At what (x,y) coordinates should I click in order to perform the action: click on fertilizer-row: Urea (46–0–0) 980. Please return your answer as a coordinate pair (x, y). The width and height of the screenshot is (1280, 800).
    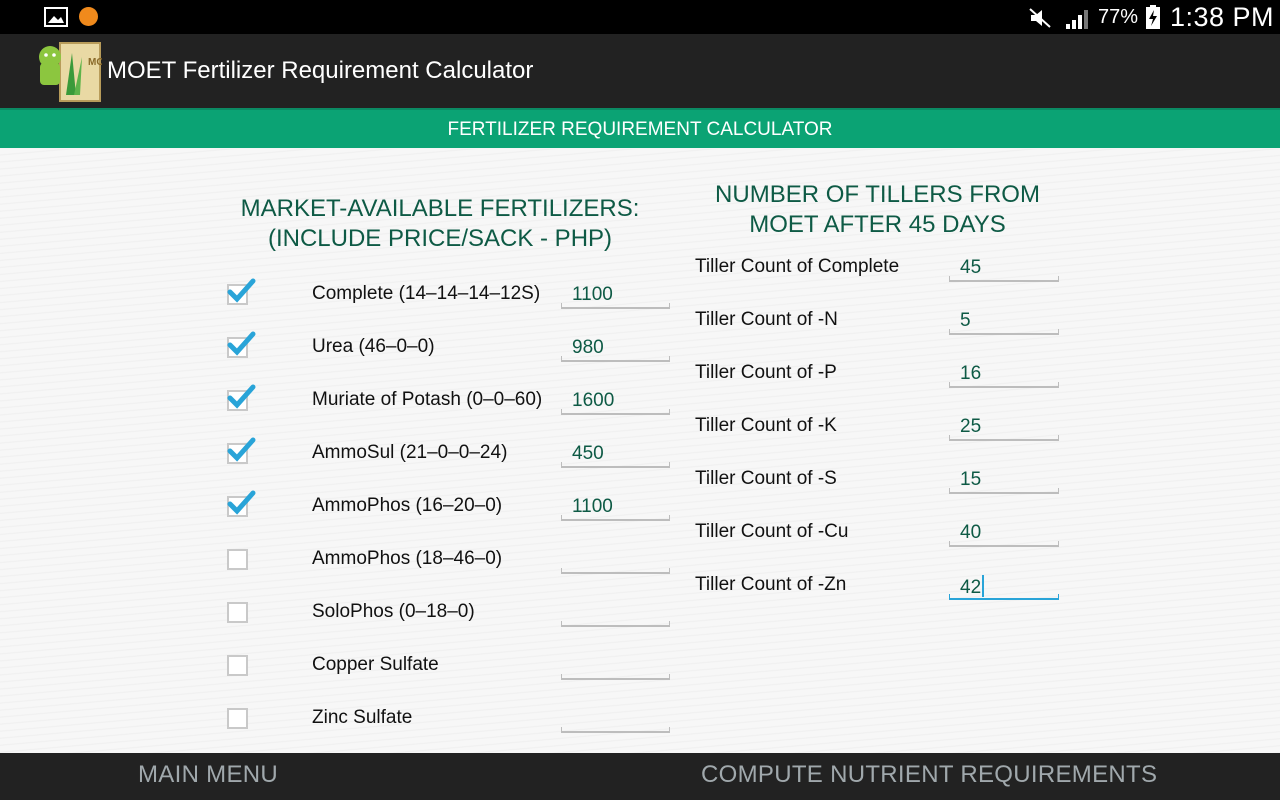
    Looking at the image, I should click on (345, 356).